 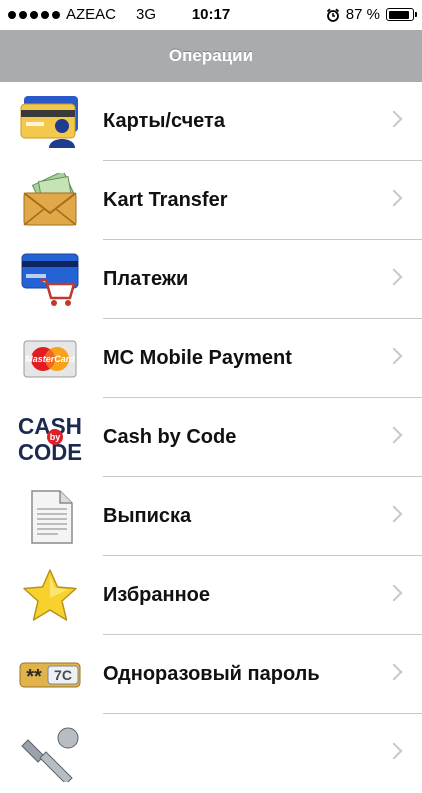 I want to click on navigation-bar: Операции, so click(x=211, y=56).